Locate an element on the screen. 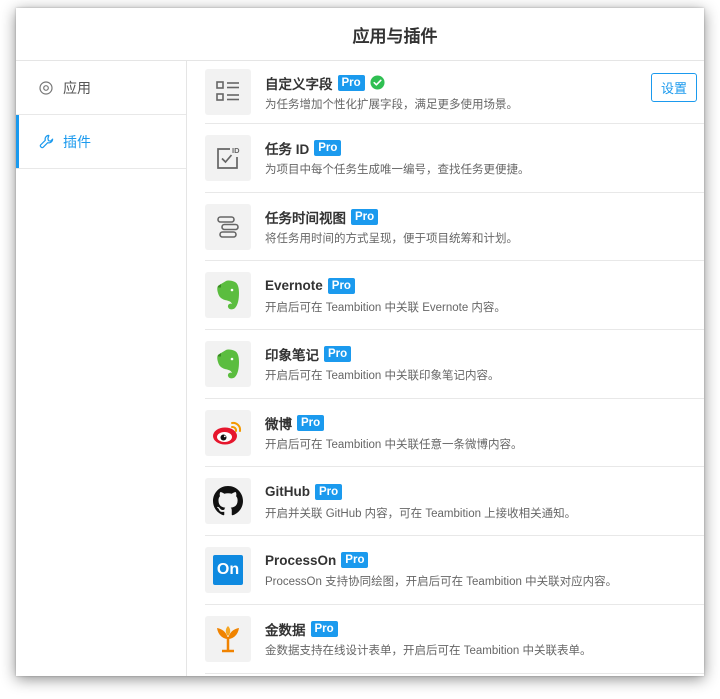 The height and width of the screenshot is (699, 720). plugin-name: Evernote is located at coordinates (294, 286).